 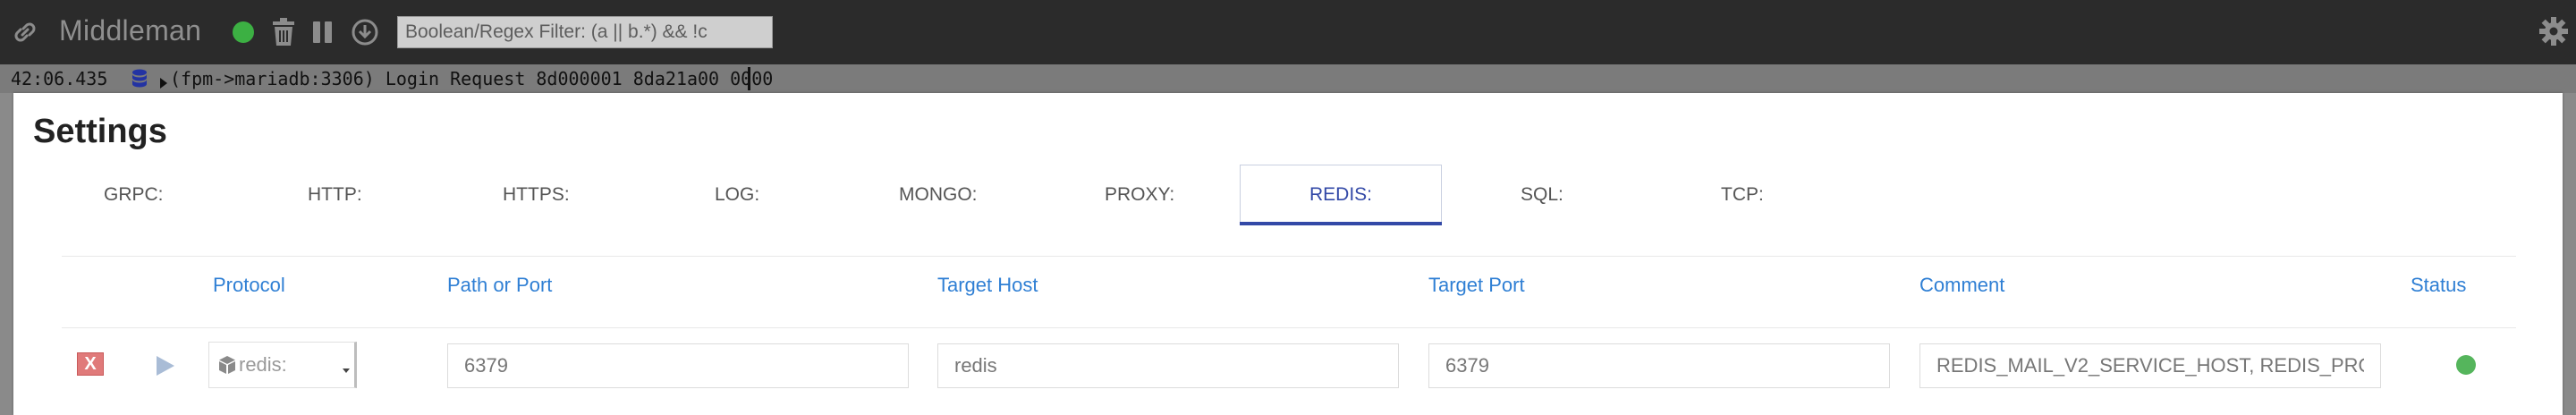 What do you see at coordinates (323, 34) in the screenshot?
I see `pause-icon` at bounding box center [323, 34].